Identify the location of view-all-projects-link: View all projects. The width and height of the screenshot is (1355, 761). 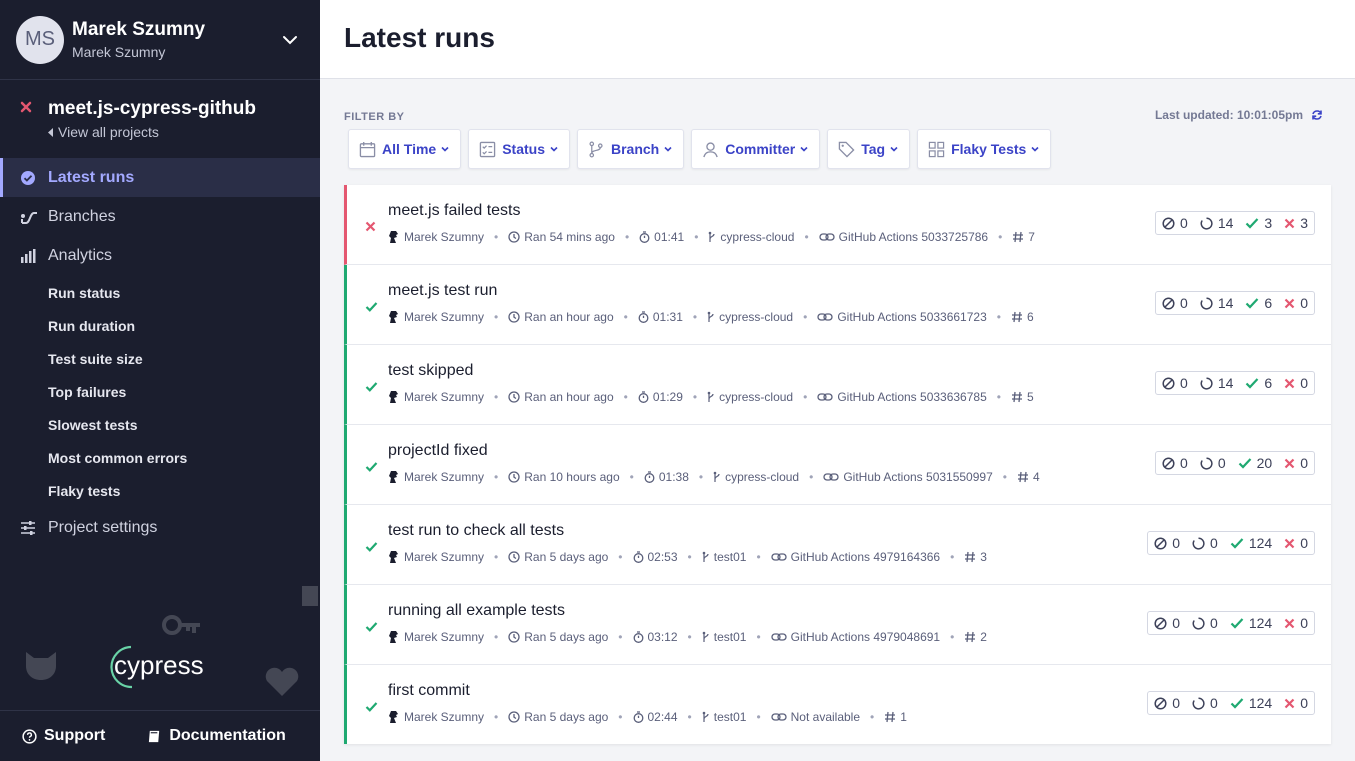
(174, 132).